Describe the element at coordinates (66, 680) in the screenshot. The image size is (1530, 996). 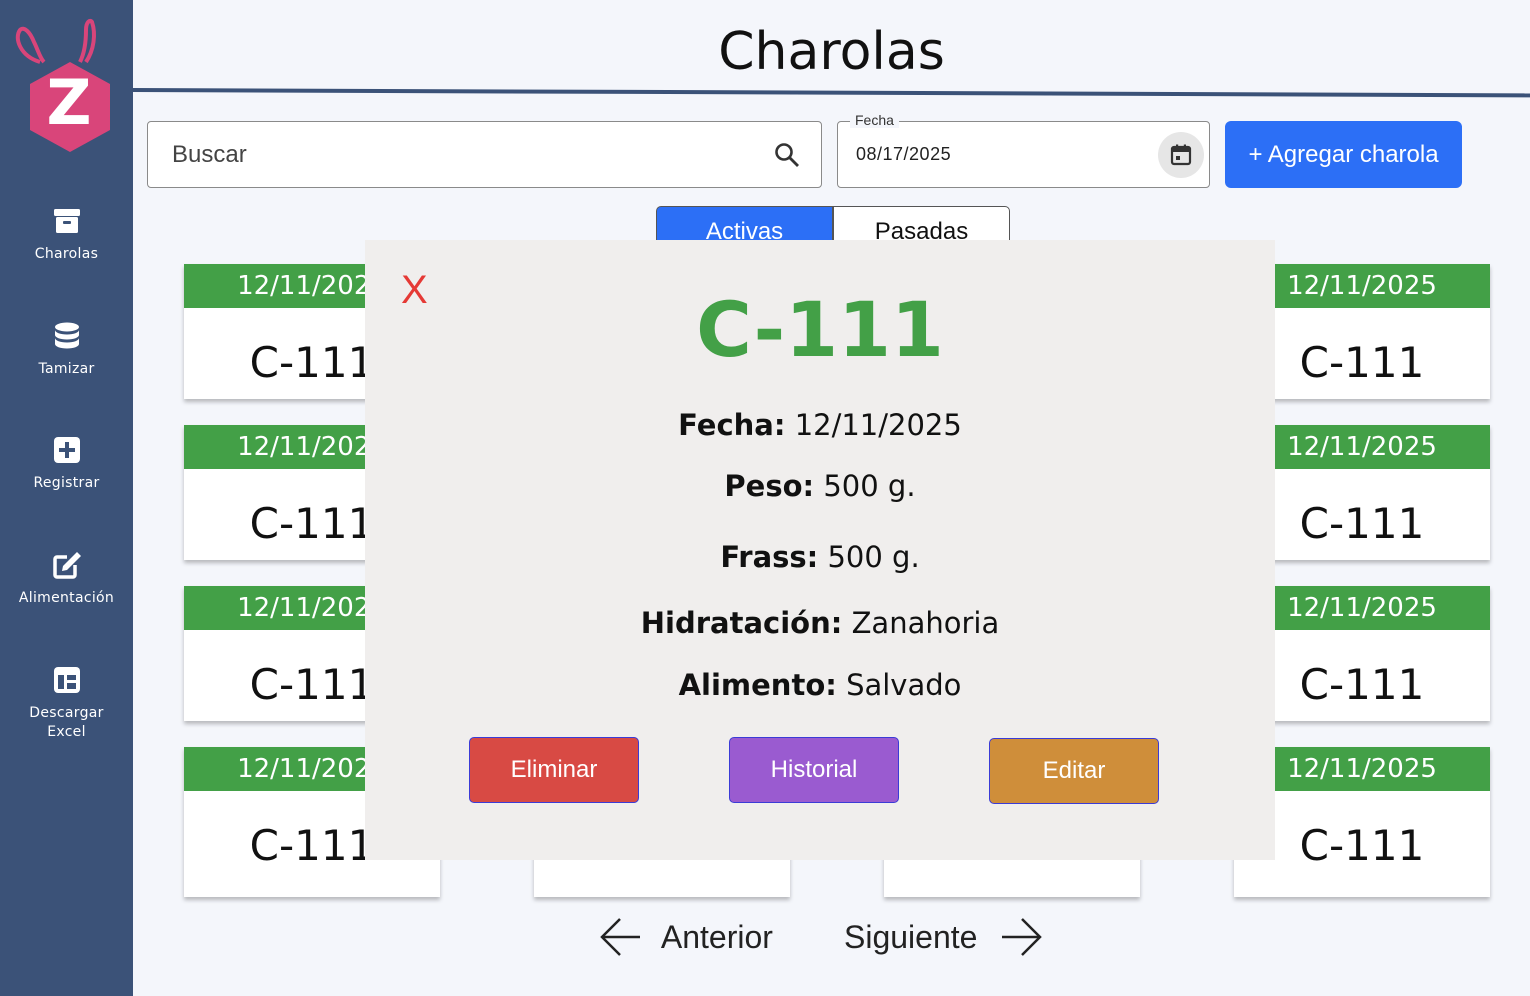
I see `table-icon` at that location.